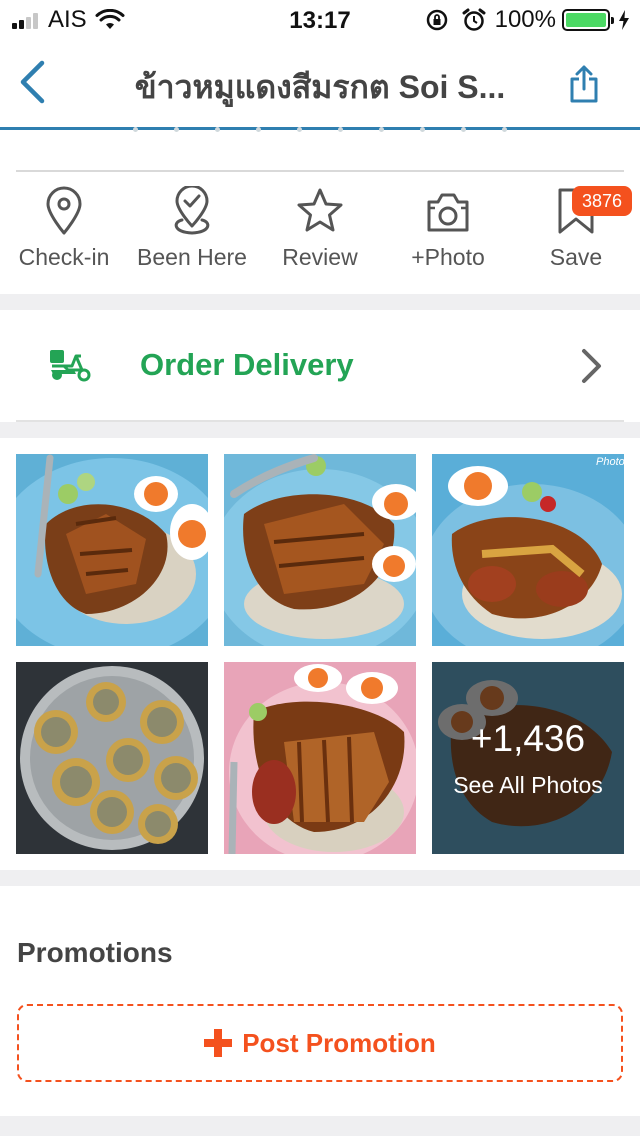 The height and width of the screenshot is (1136, 640). I want to click on order-delivery-row: Order Delivery, so click(320, 366).